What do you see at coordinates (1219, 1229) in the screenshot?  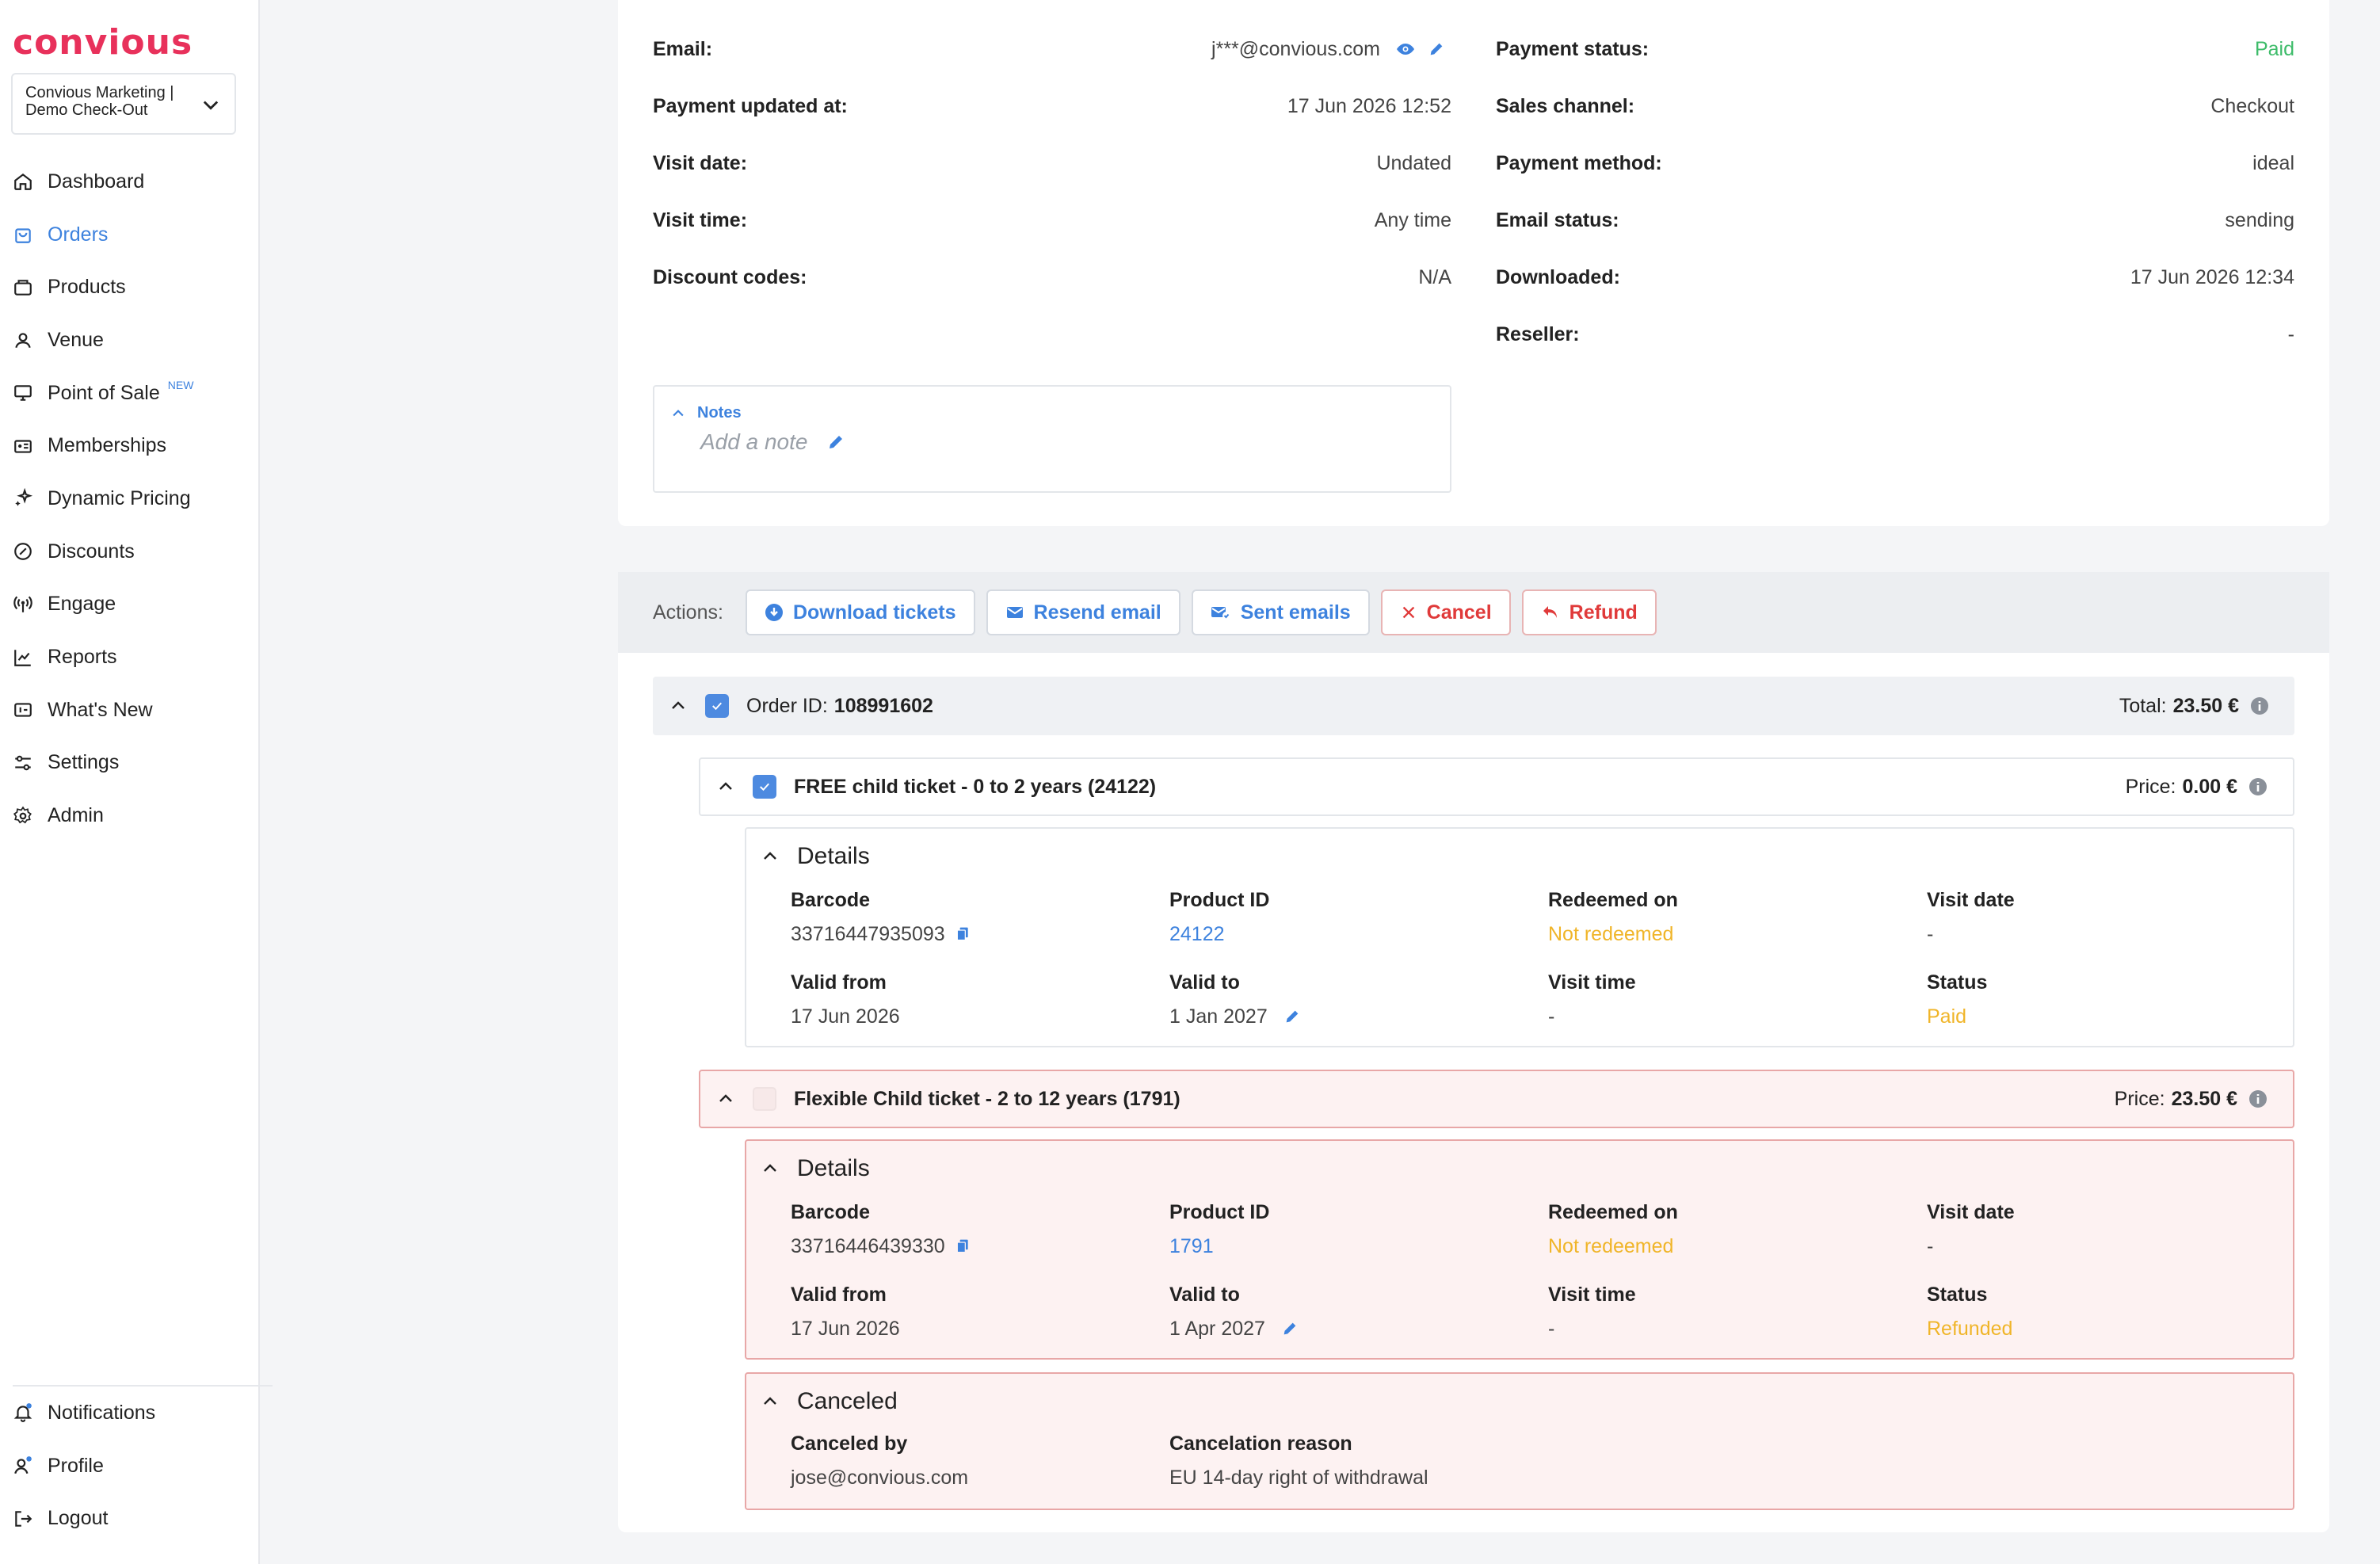 I see `product-id-cell: Product ID 1791` at bounding box center [1219, 1229].